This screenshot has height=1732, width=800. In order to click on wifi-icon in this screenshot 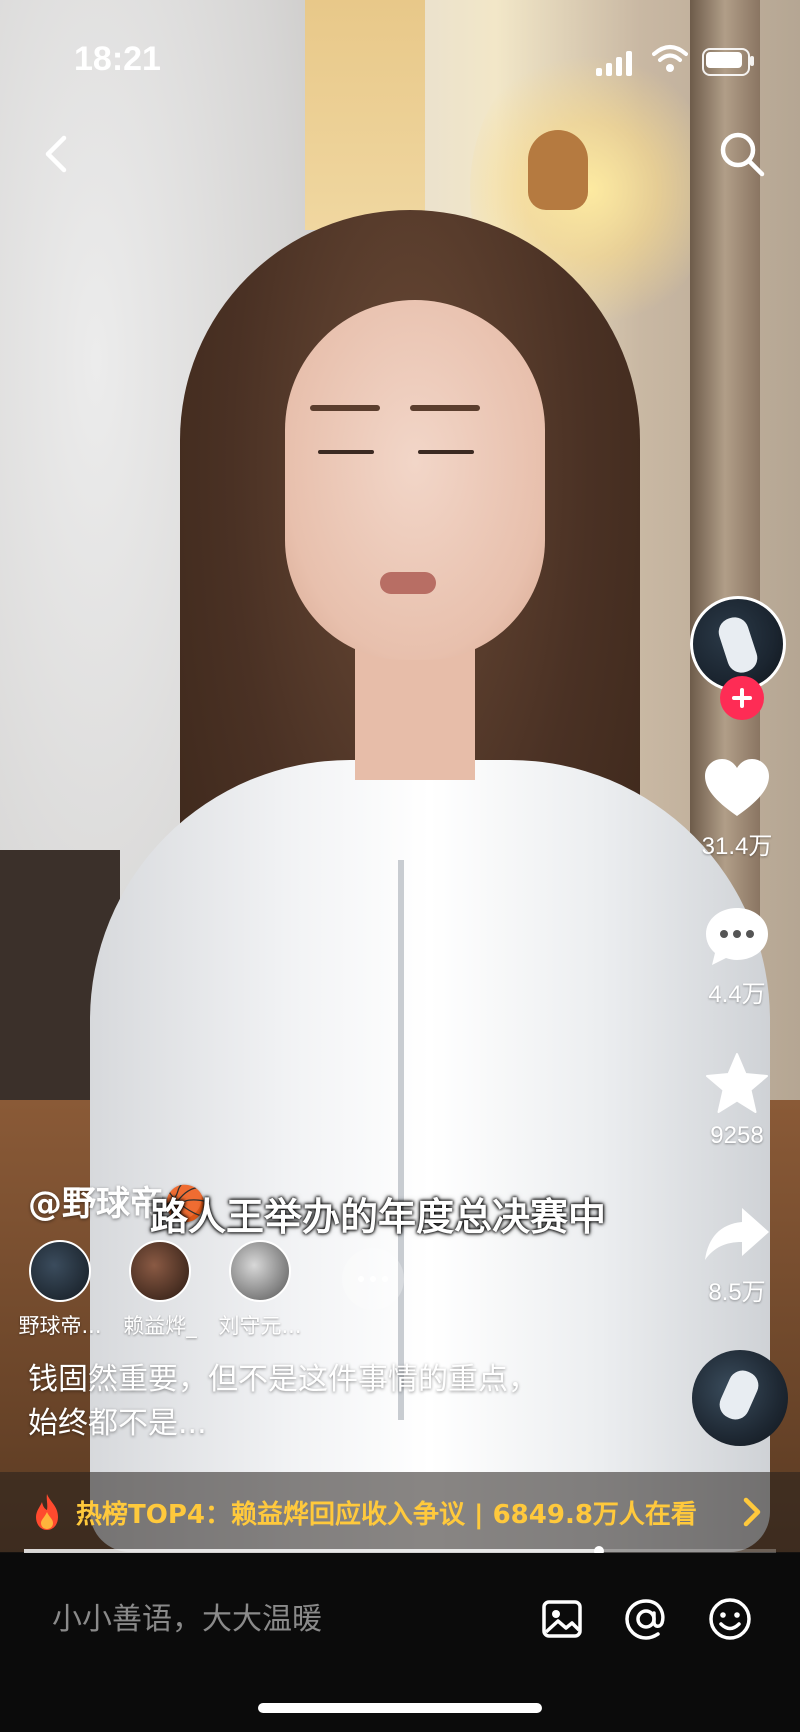, I will do `click(670, 58)`.